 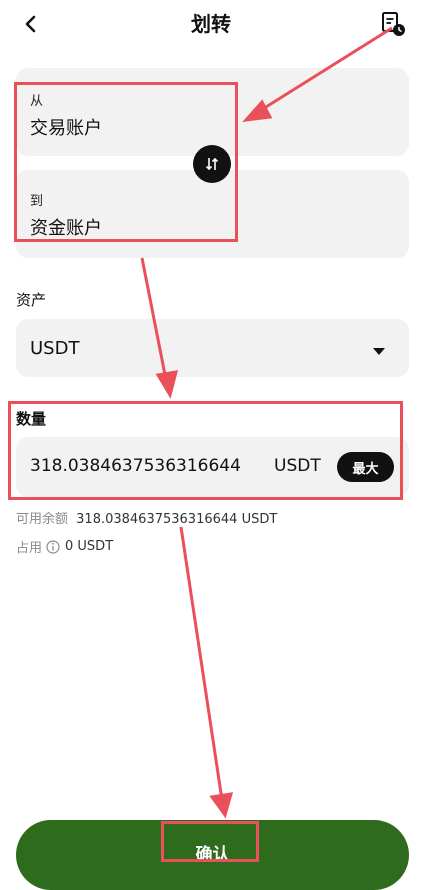 I want to click on annotation-arrow-amount, so click(x=154, y=319).